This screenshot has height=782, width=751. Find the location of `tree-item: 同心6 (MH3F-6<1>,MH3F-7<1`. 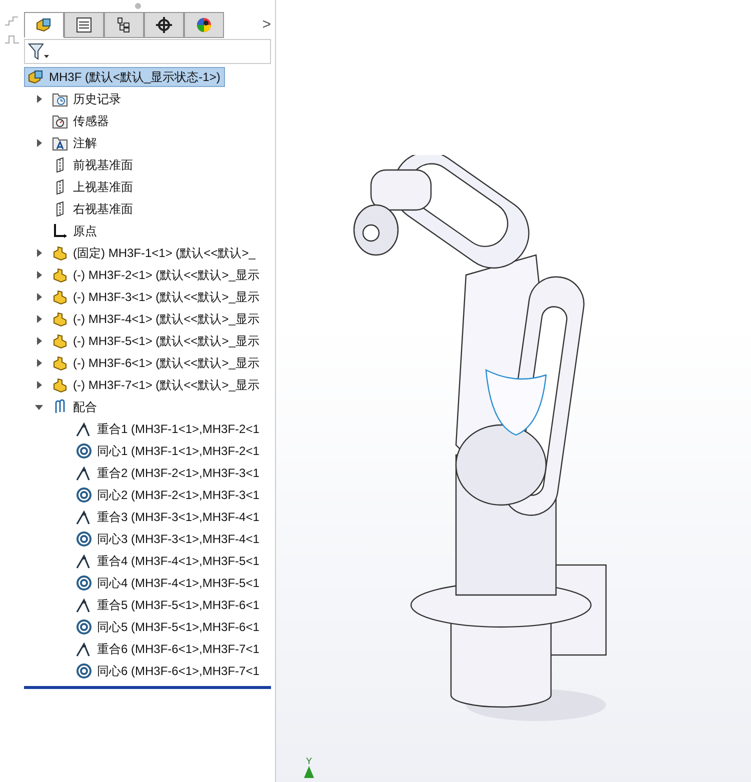

tree-item: 同心6 (MH3F-6<1>,MH3F-7<1 is located at coordinates (168, 671).